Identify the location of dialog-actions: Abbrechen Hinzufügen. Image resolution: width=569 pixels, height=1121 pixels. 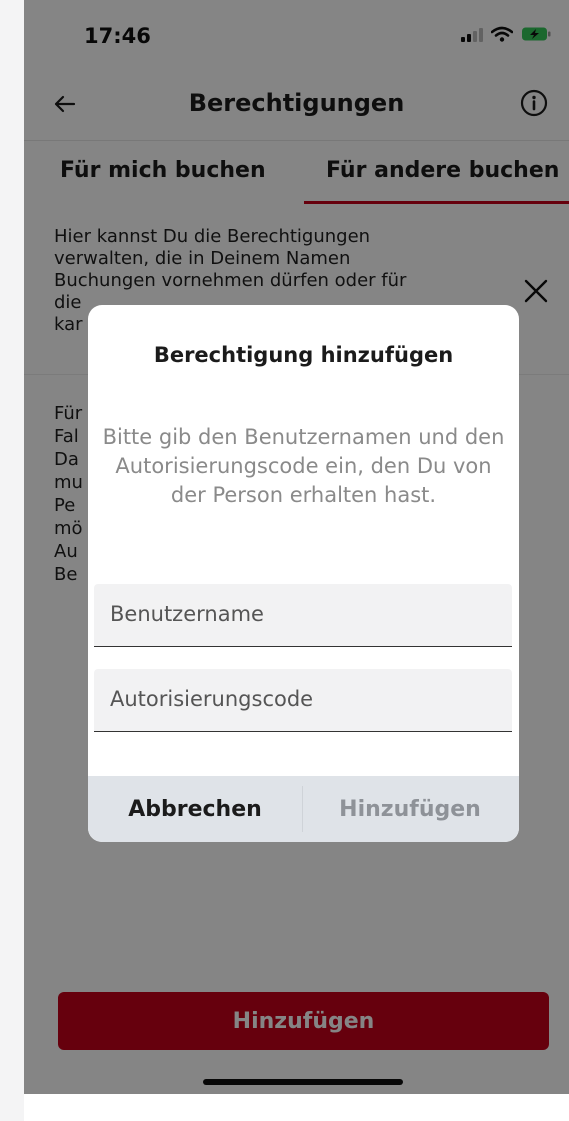
(303, 809).